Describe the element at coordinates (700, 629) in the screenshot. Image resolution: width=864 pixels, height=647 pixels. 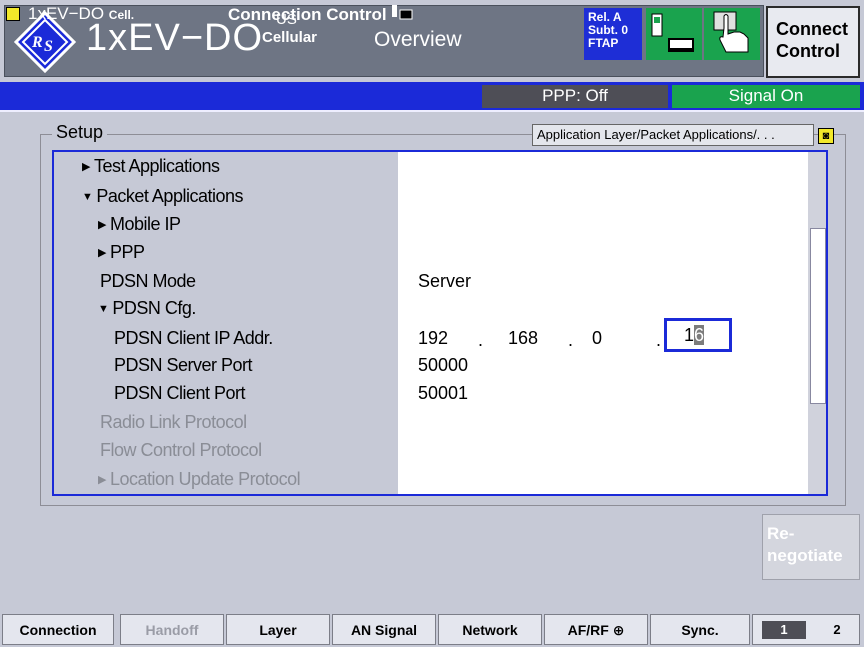
I see `tab-sync: Sync.` at that location.